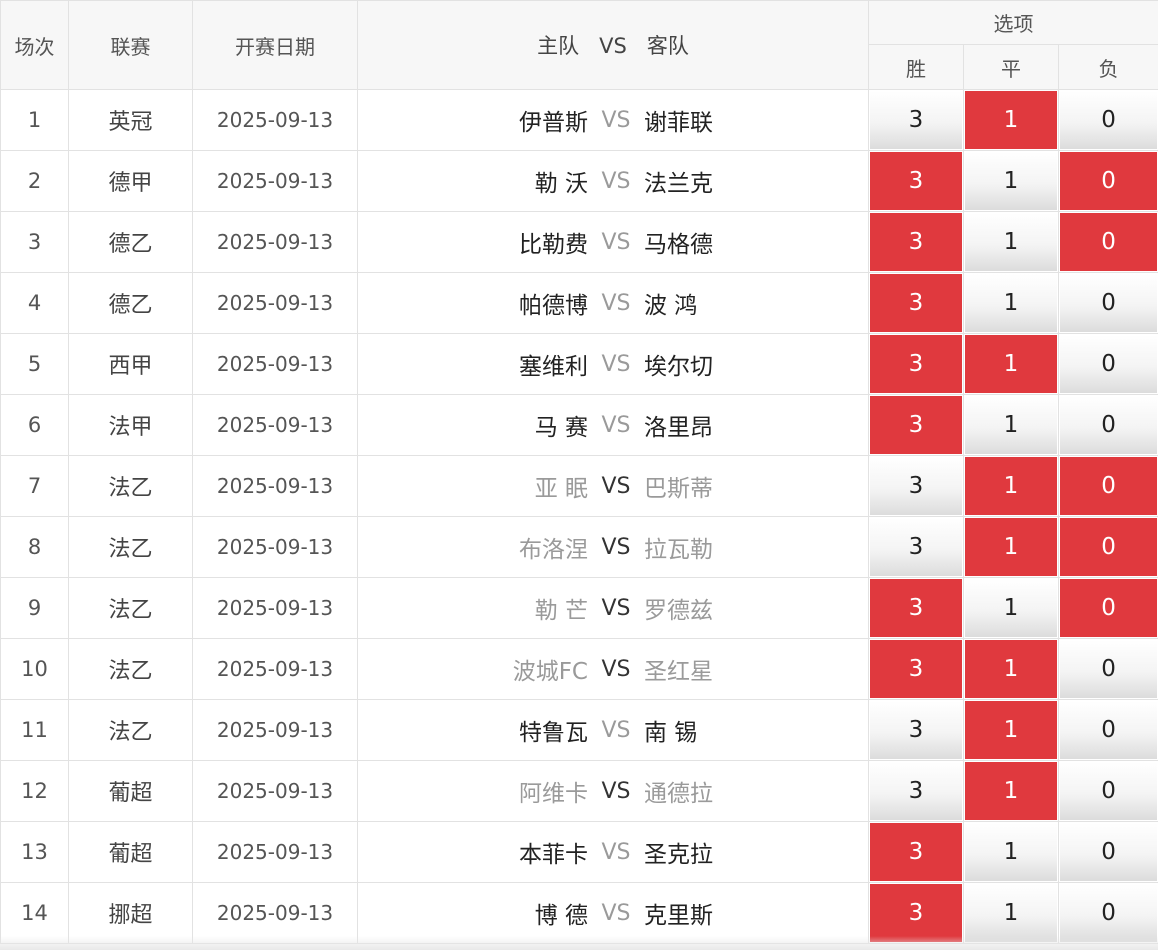 The width and height of the screenshot is (1158, 950). Describe the element at coordinates (561, 428) in the screenshot. I see `home-team: 马 赛` at that location.